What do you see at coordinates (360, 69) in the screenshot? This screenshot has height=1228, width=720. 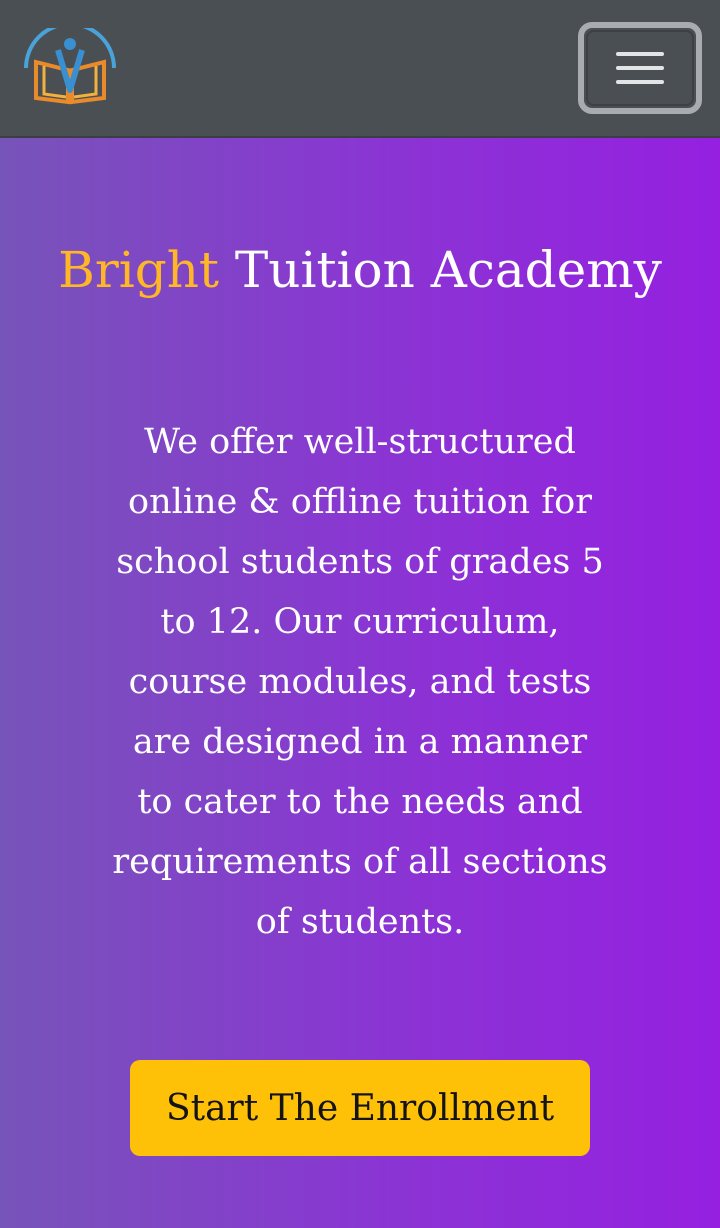 I see `navbar` at bounding box center [360, 69].